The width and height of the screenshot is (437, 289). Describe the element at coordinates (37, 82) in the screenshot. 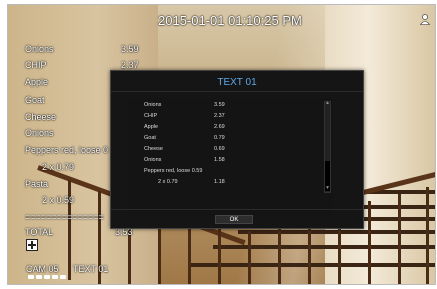

I see `overlay-item-label: Apple` at that location.